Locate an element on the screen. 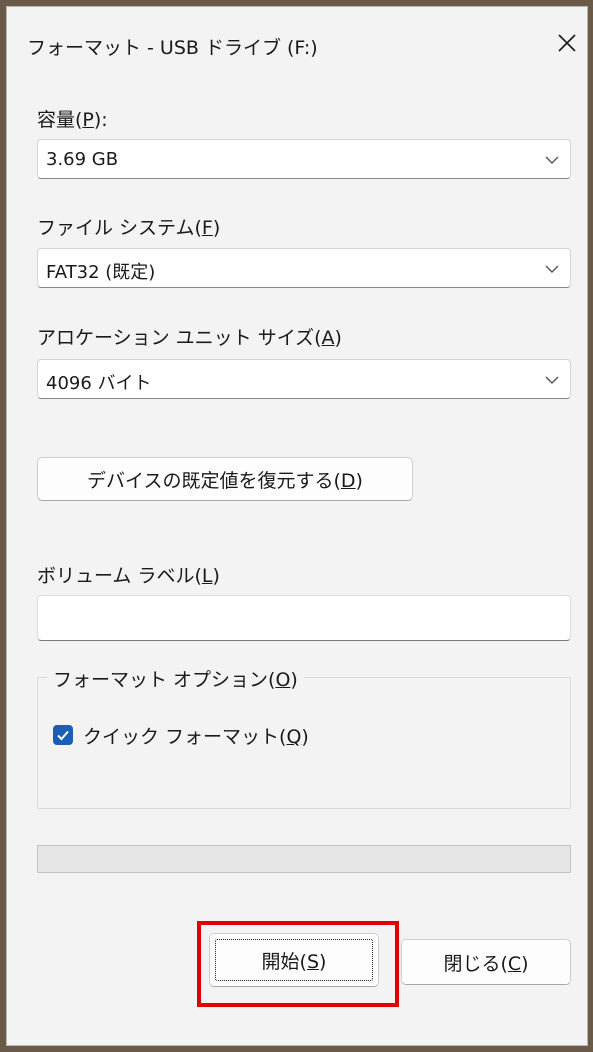 This screenshot has height=1052, width=593. close-button-label: 閉じる(C) is located at coordinates (486, 963).